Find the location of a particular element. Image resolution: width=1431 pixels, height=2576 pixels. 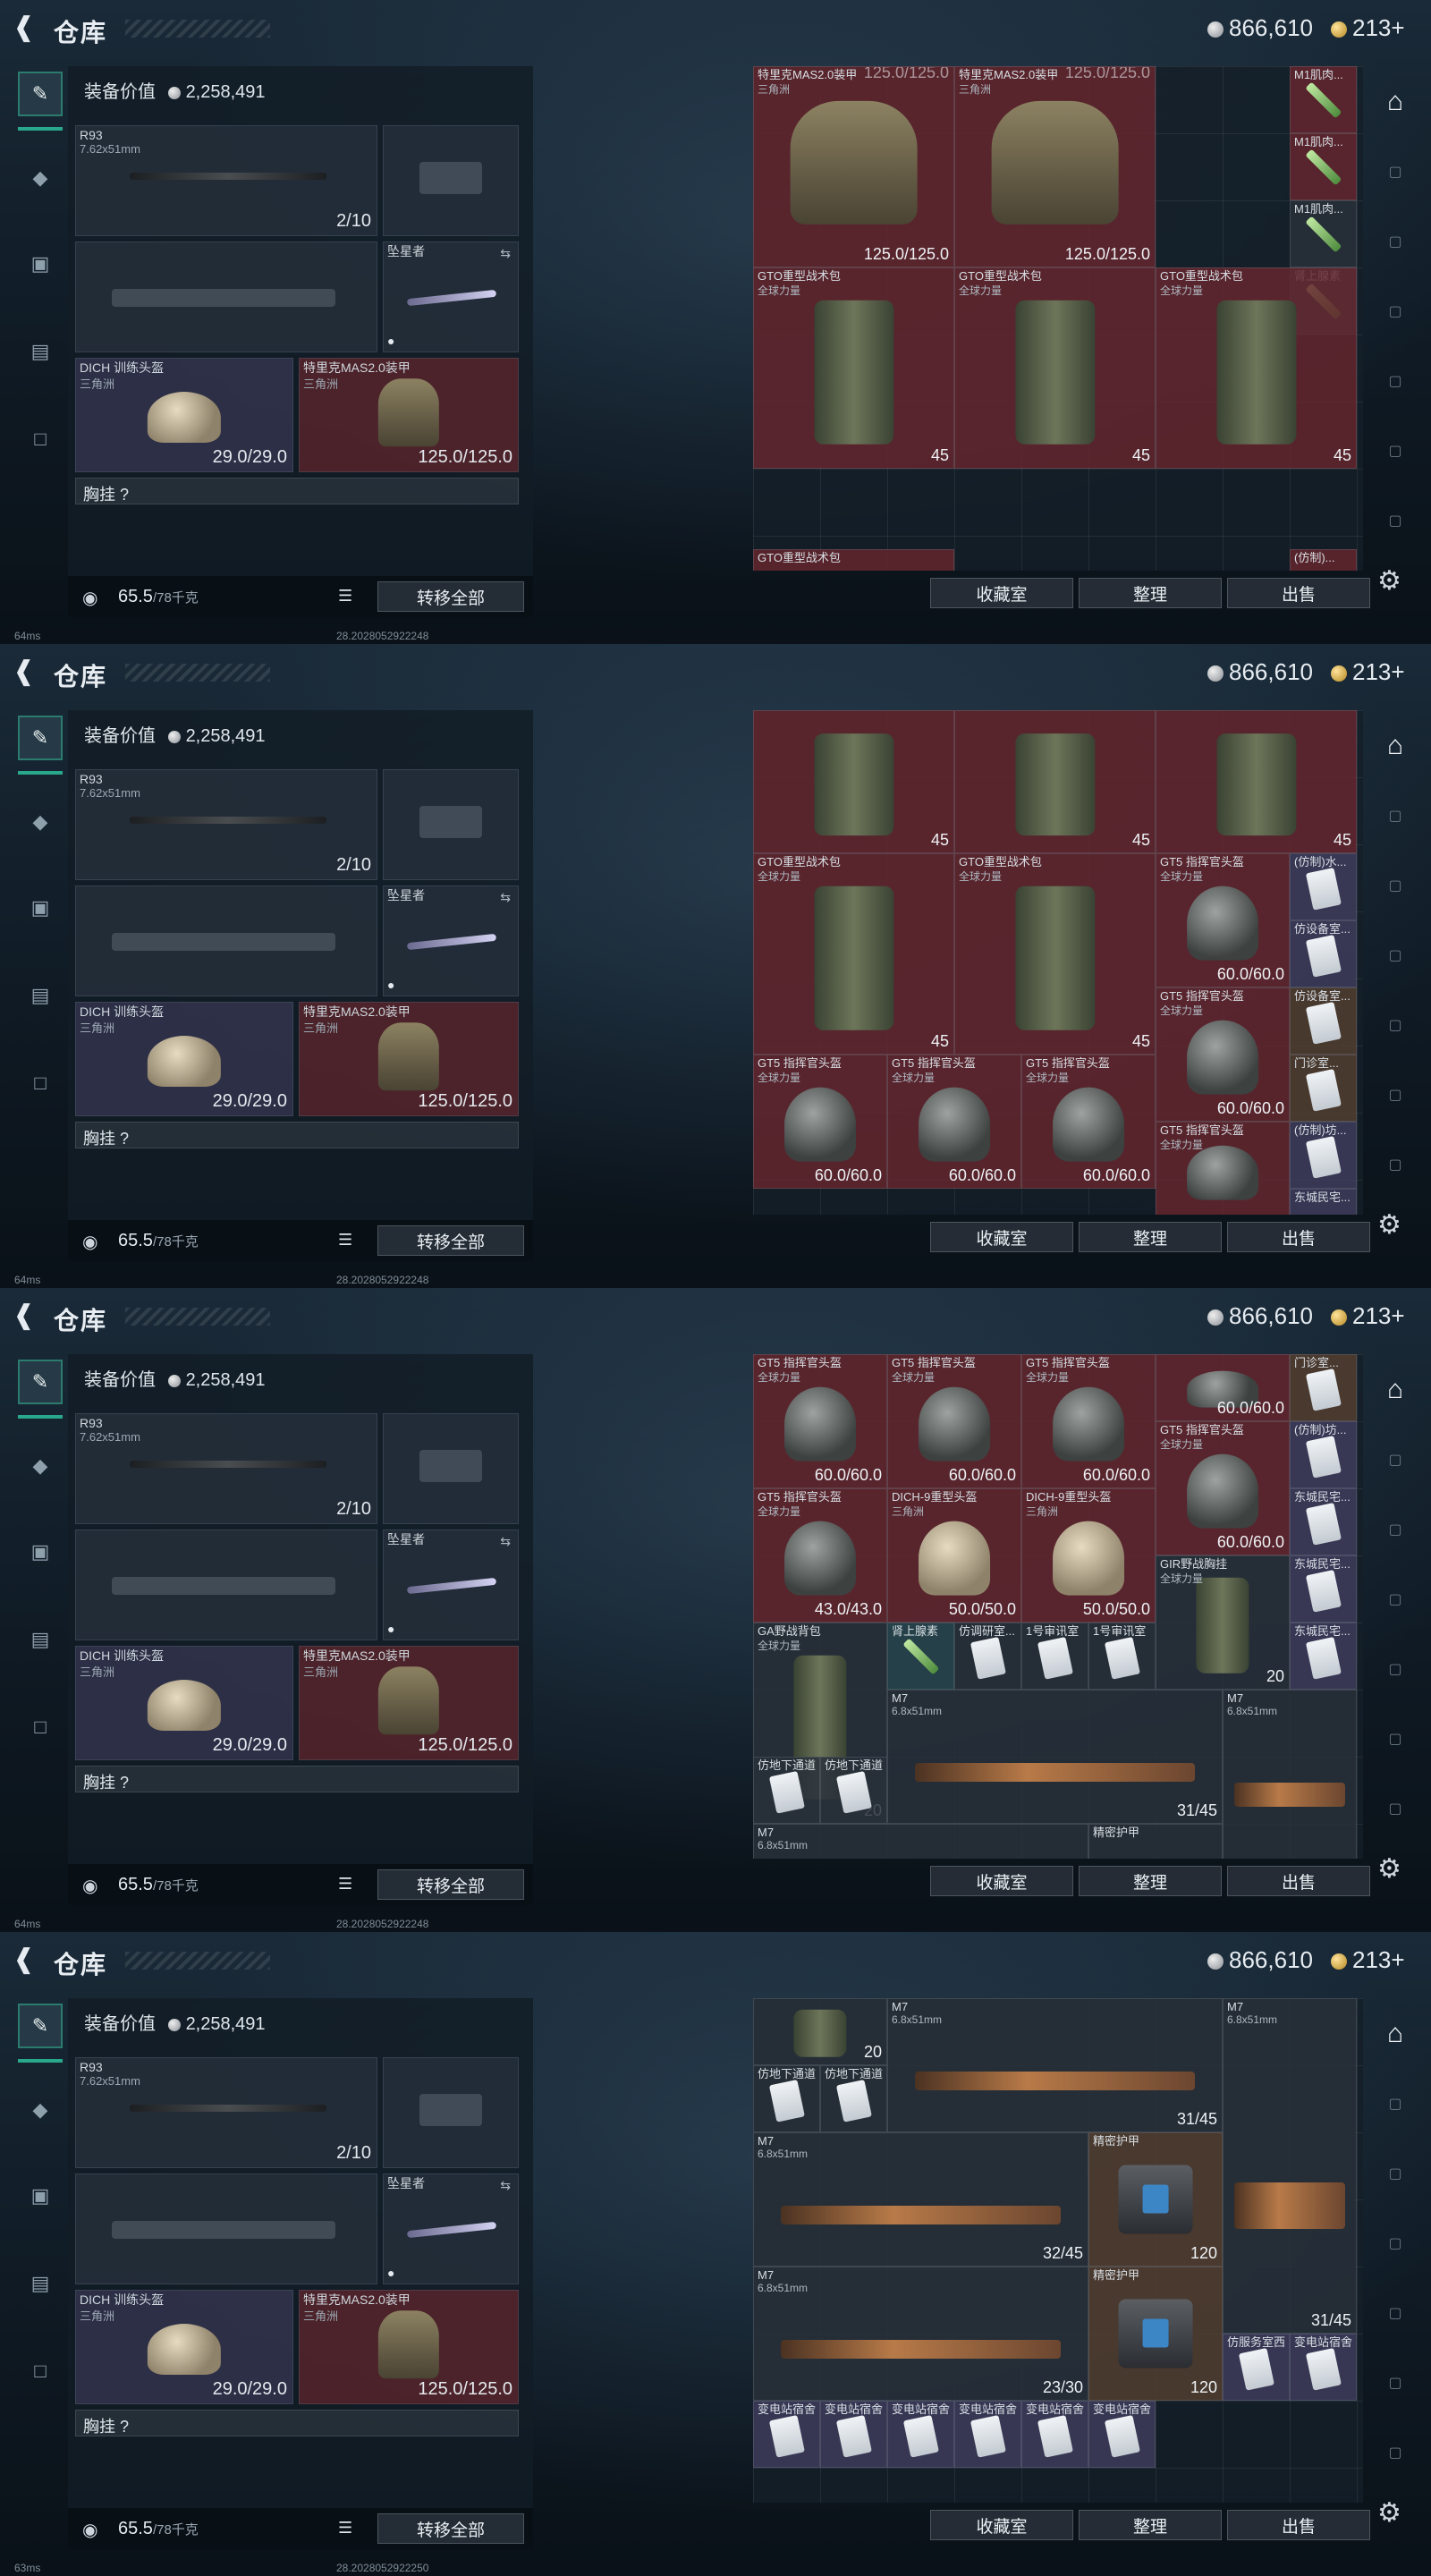

gold-currency: 213+ is located at coordinates (1368, 672).